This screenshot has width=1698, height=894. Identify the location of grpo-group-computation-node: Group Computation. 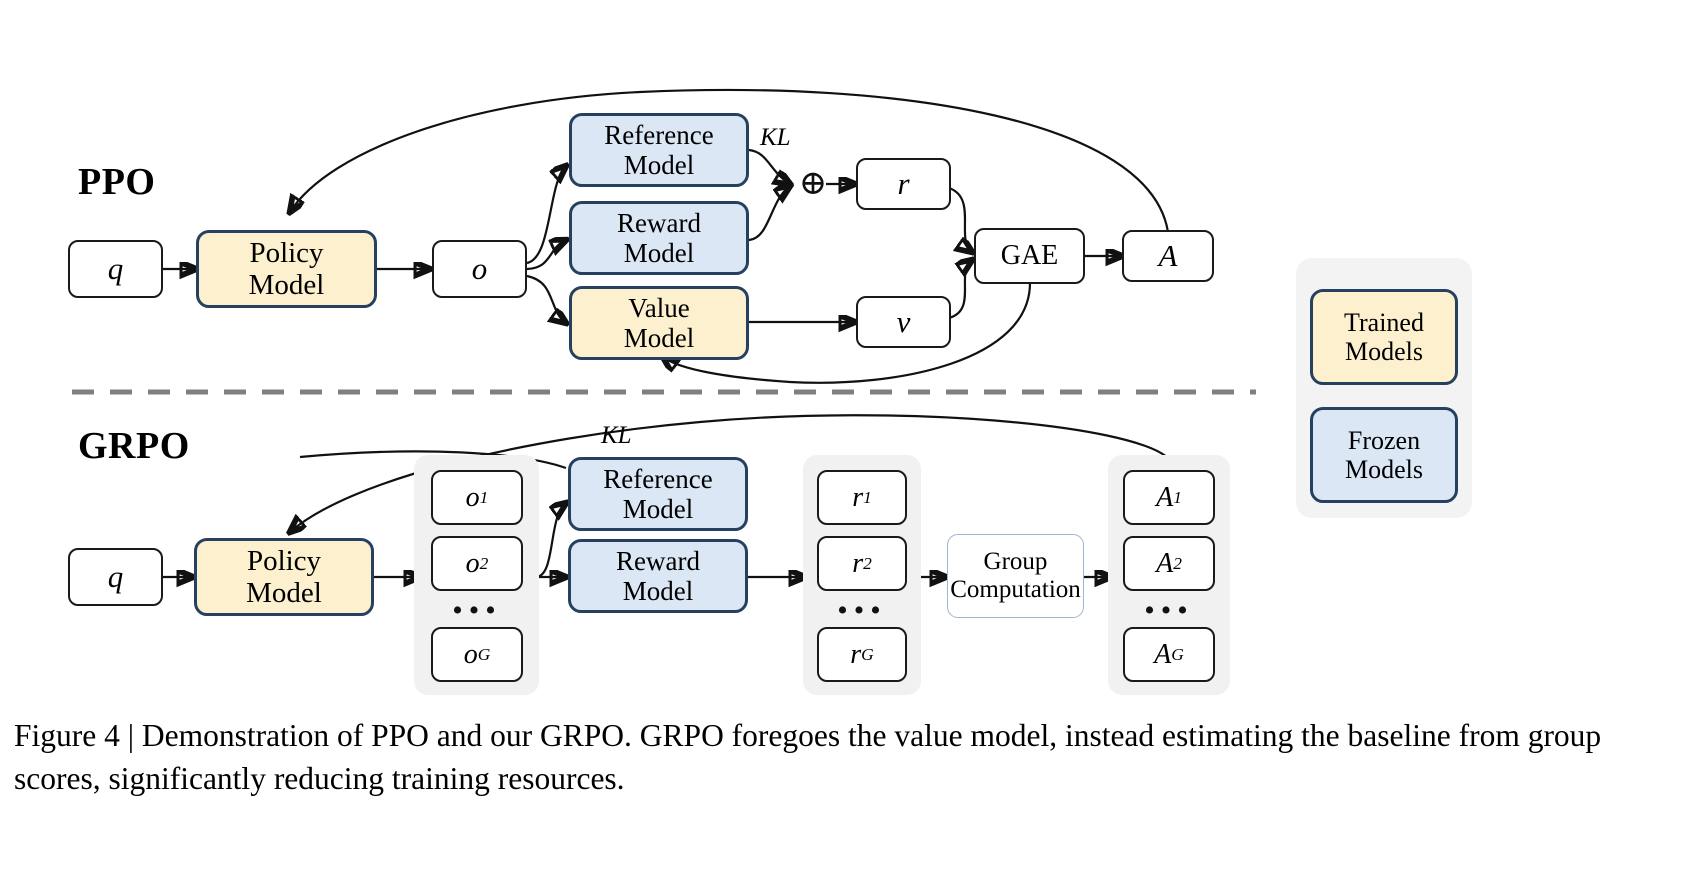
(1015, 576).